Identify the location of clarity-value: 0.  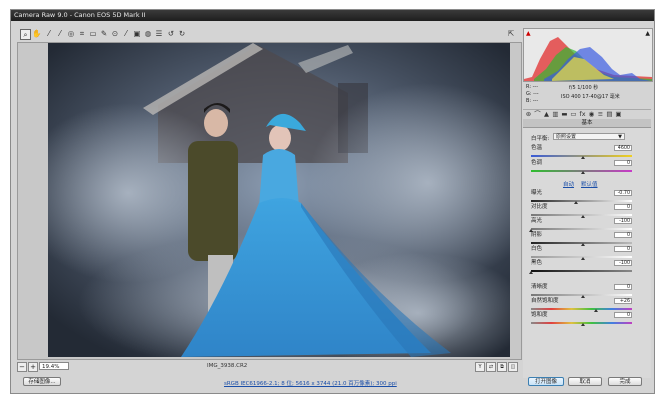
(623, 287).